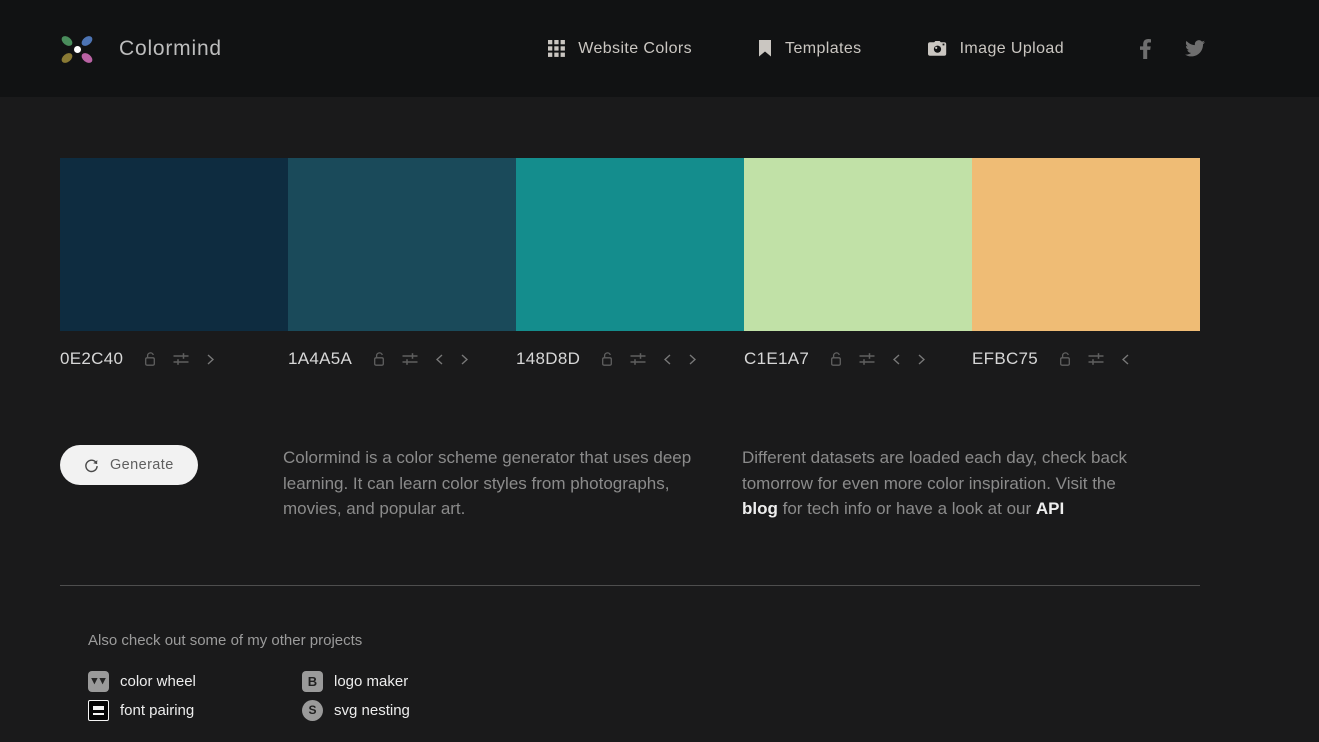  I want to click on swatch-controls-3: 148D8D, so click(630, 359).